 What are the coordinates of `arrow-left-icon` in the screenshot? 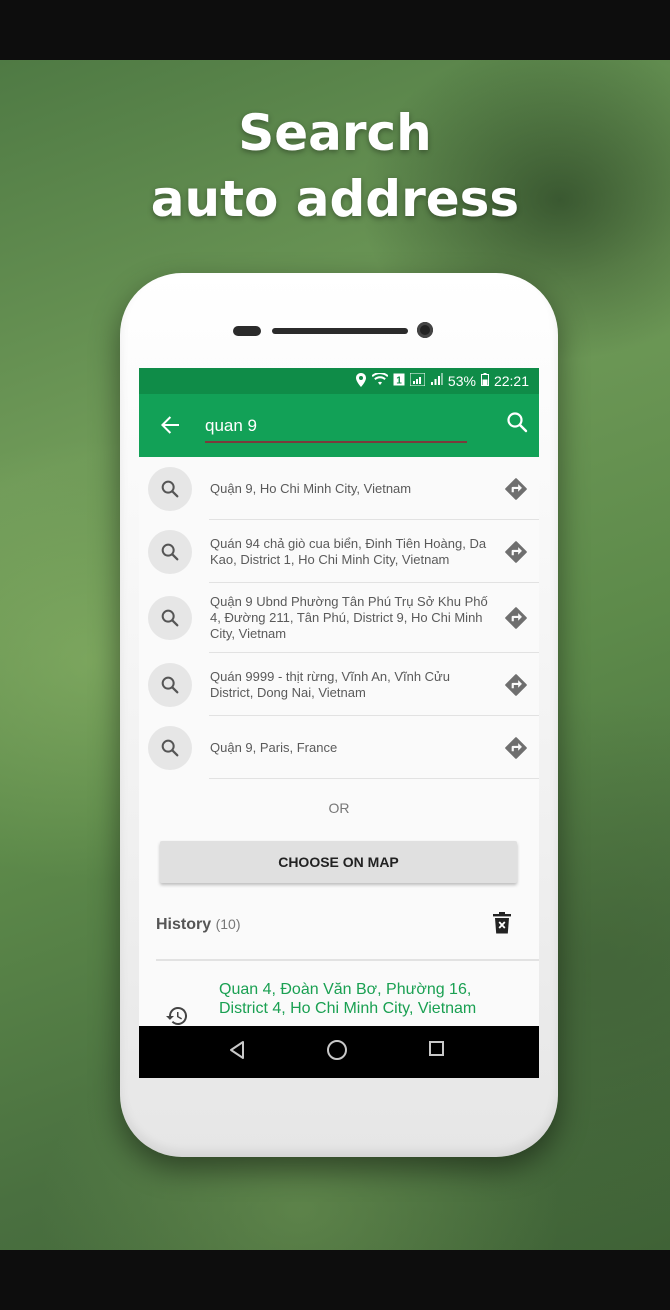 It's located at (170, 425).